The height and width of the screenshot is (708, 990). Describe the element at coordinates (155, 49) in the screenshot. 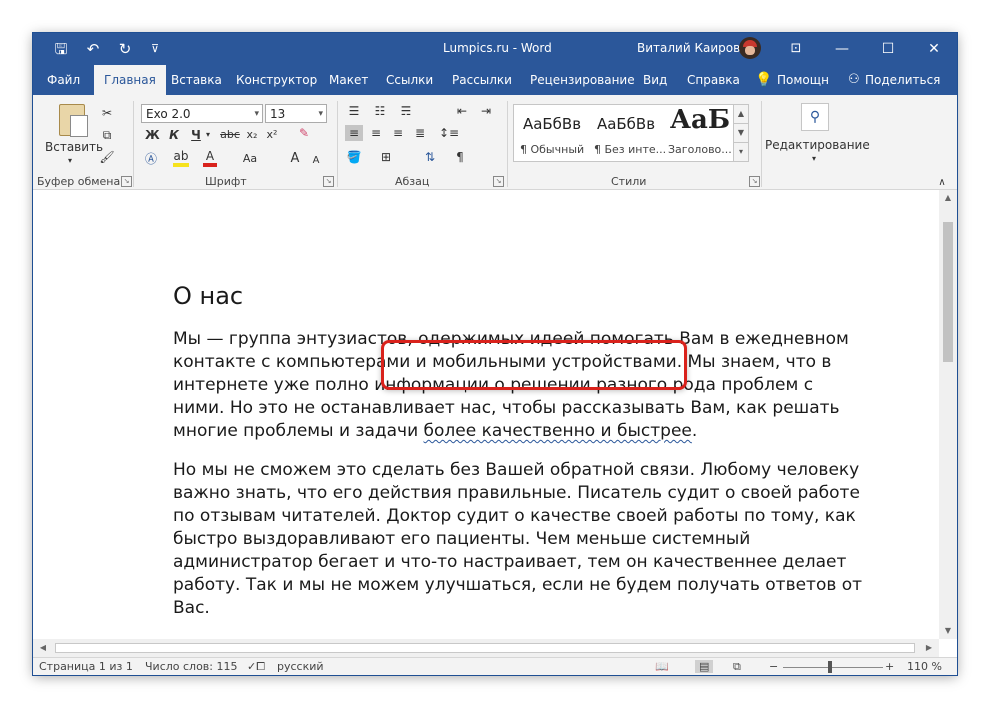

I see `customize-quick-access-icon: ⊽` at that location.